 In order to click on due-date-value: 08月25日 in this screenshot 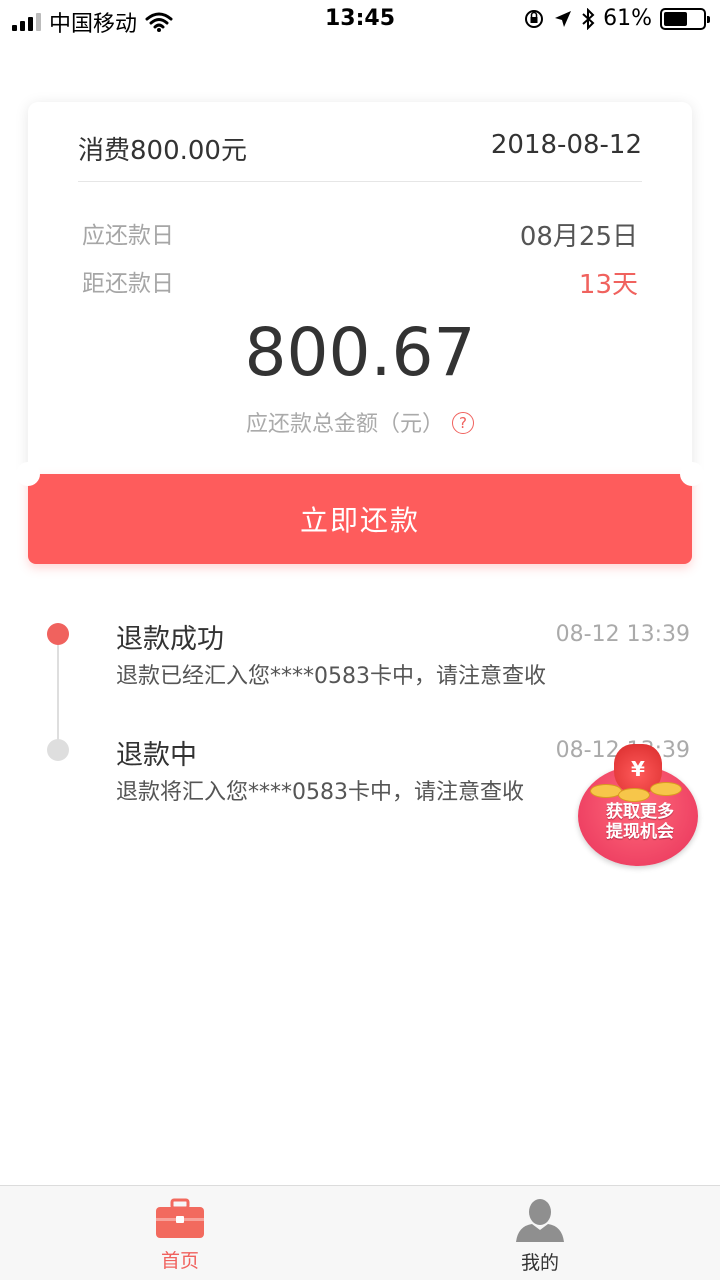, I will do `click(578, 237)`.